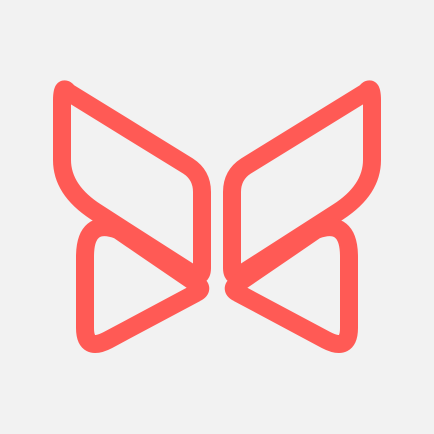 This screenshot has height=434, width=434. Describe the element at coordinates (291, 285) in the screenshot. I see `right-lower-wing` at that location.